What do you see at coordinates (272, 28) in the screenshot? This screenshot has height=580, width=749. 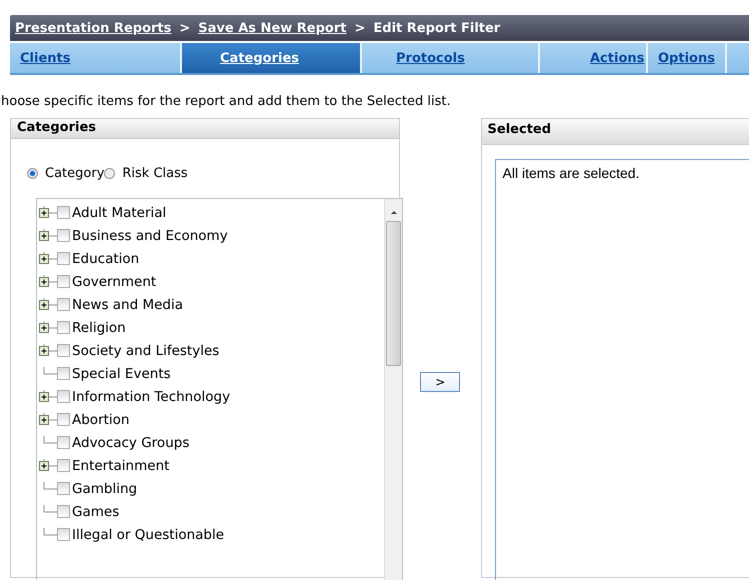 I see `breadcrumb-link: Save As New Report` at bounding box center [272, 28].